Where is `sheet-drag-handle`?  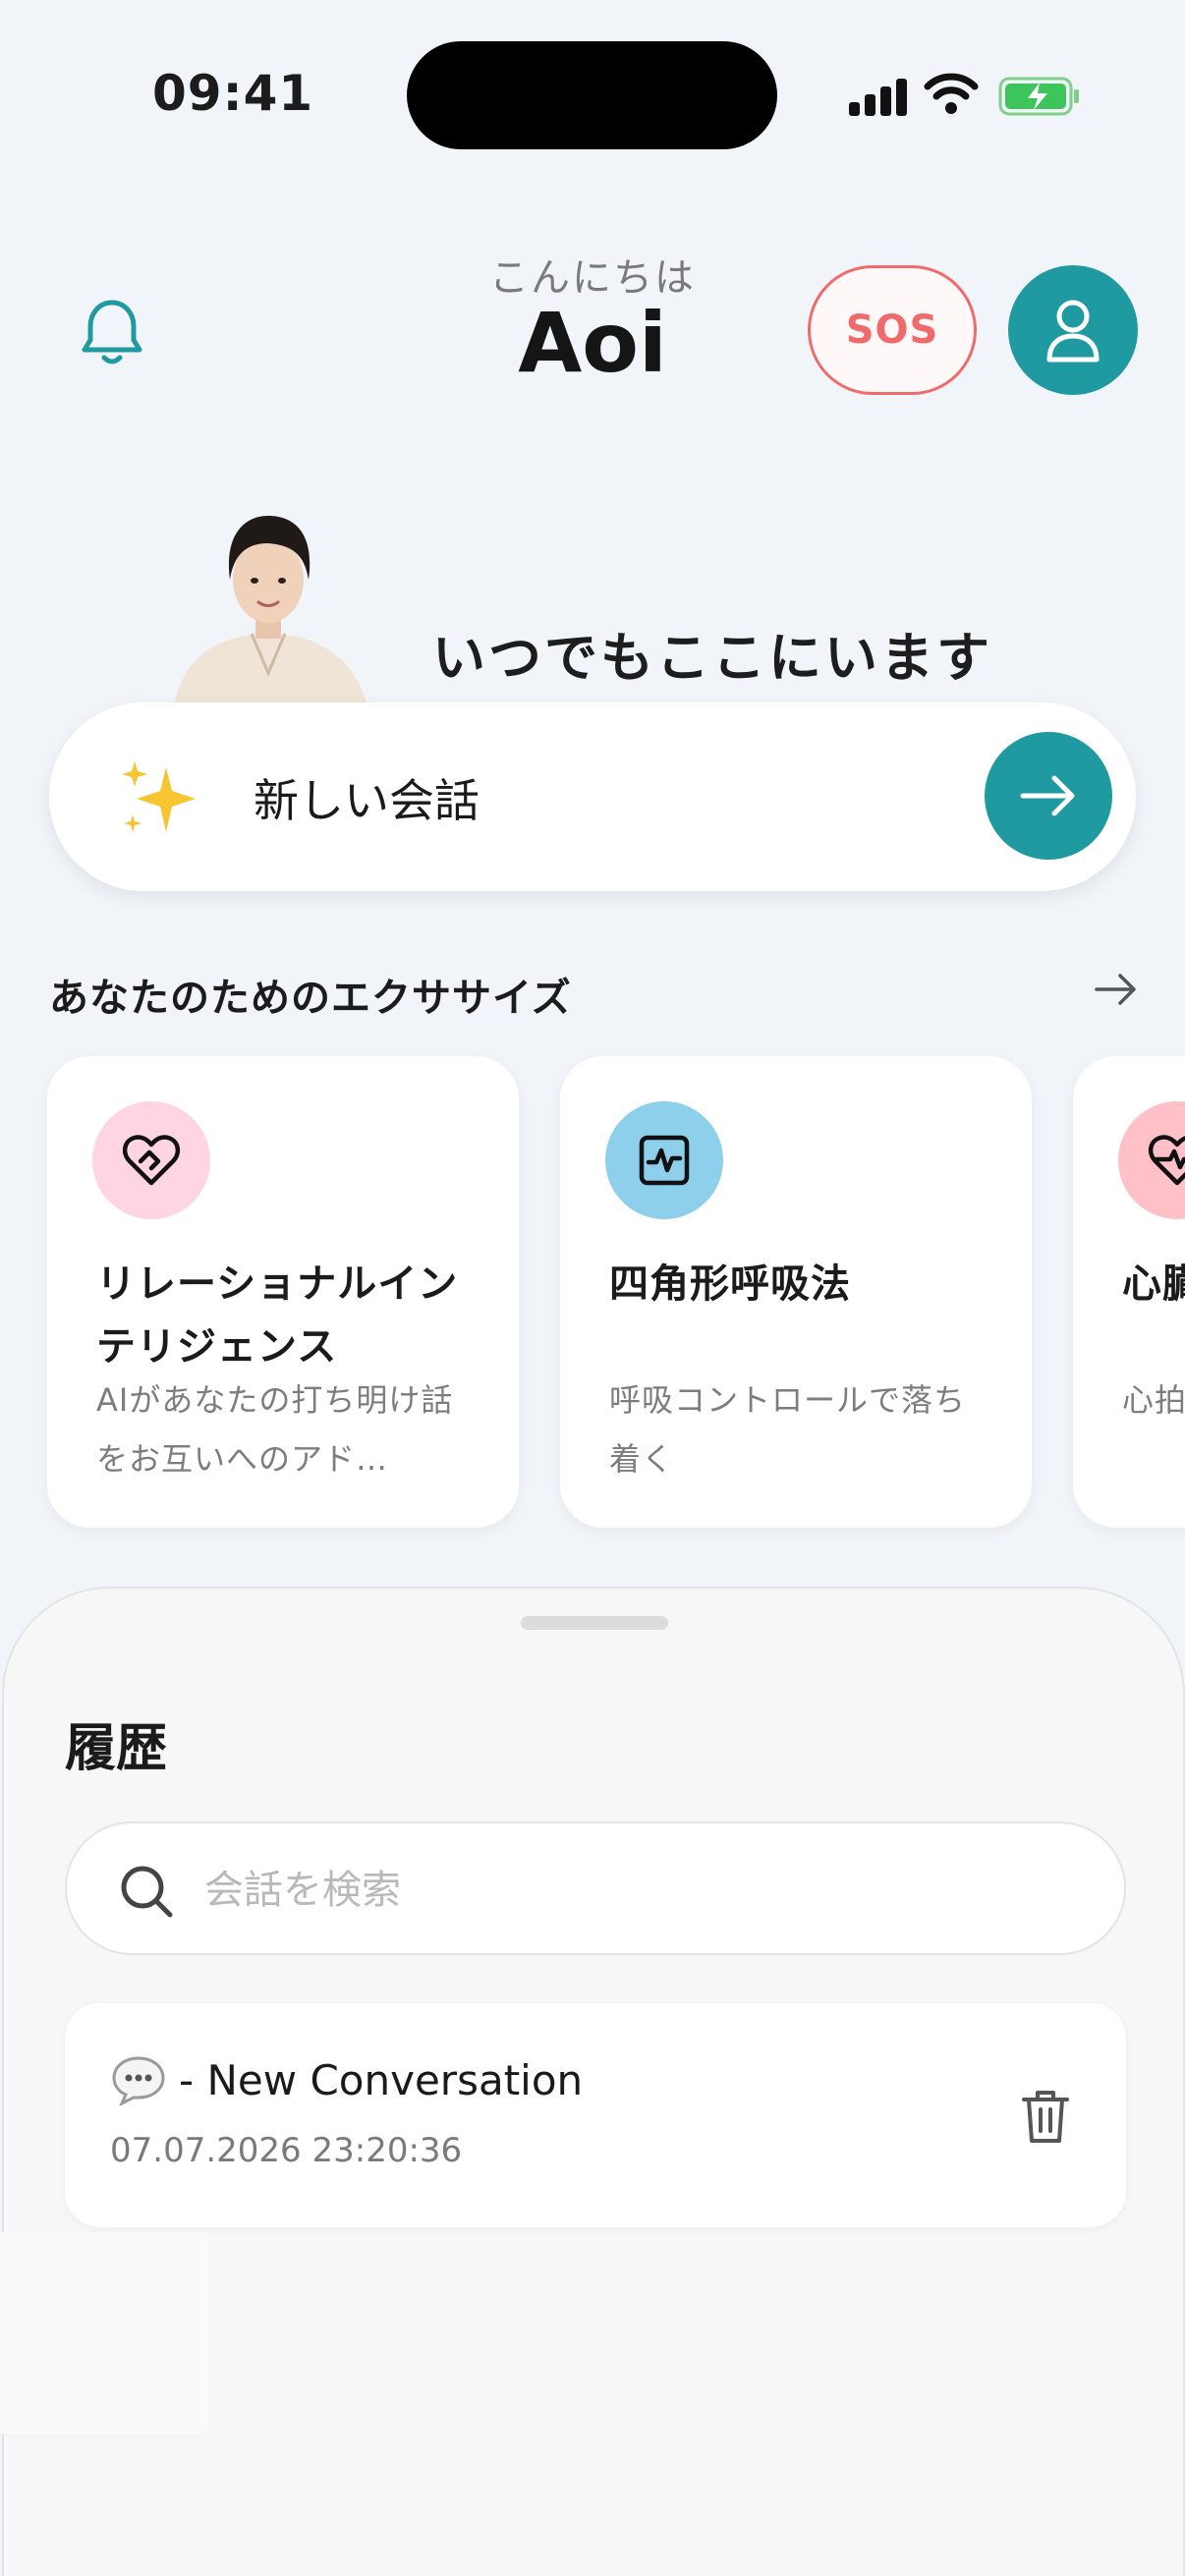 sheet-drag-handle is located at coordinates (594, 1623).